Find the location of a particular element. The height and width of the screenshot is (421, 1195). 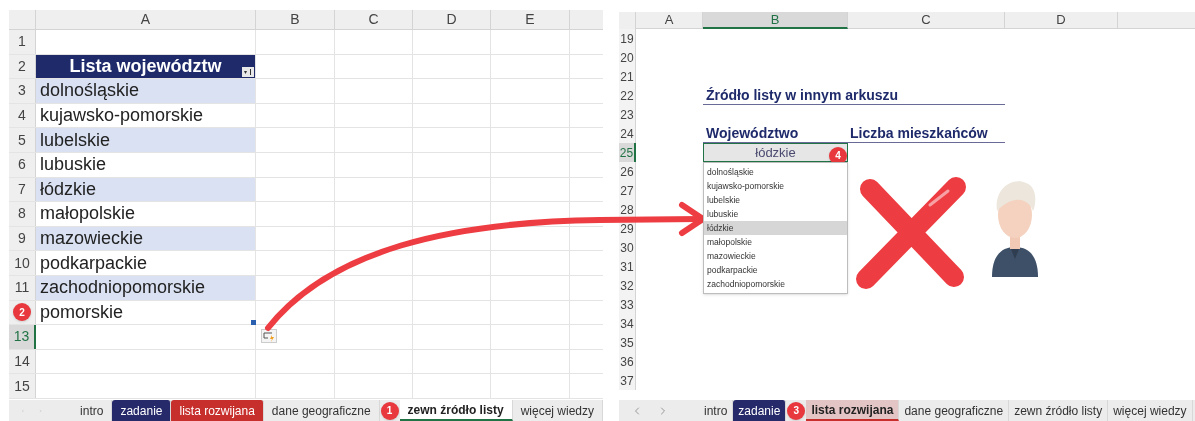

table-cell: zachodniopomorskie is located at coordinates (145, 287).